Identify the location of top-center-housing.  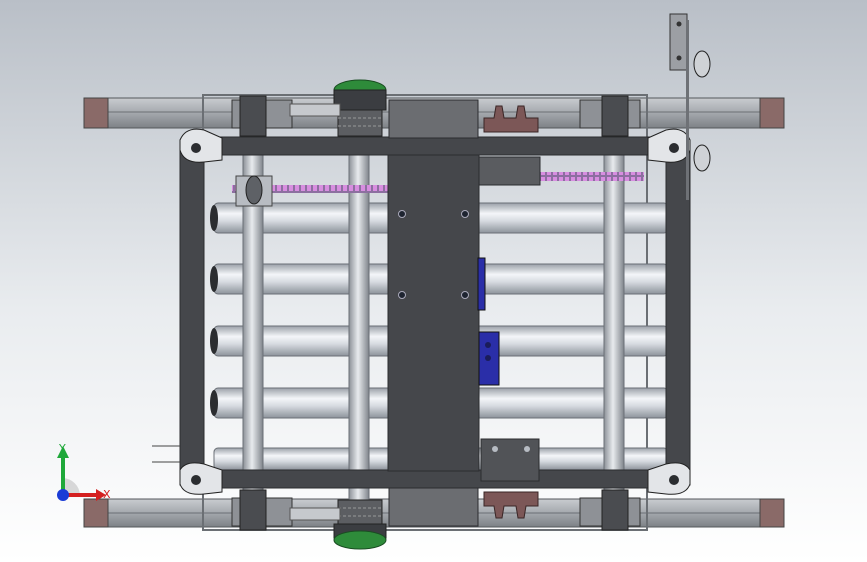
(433, 119).